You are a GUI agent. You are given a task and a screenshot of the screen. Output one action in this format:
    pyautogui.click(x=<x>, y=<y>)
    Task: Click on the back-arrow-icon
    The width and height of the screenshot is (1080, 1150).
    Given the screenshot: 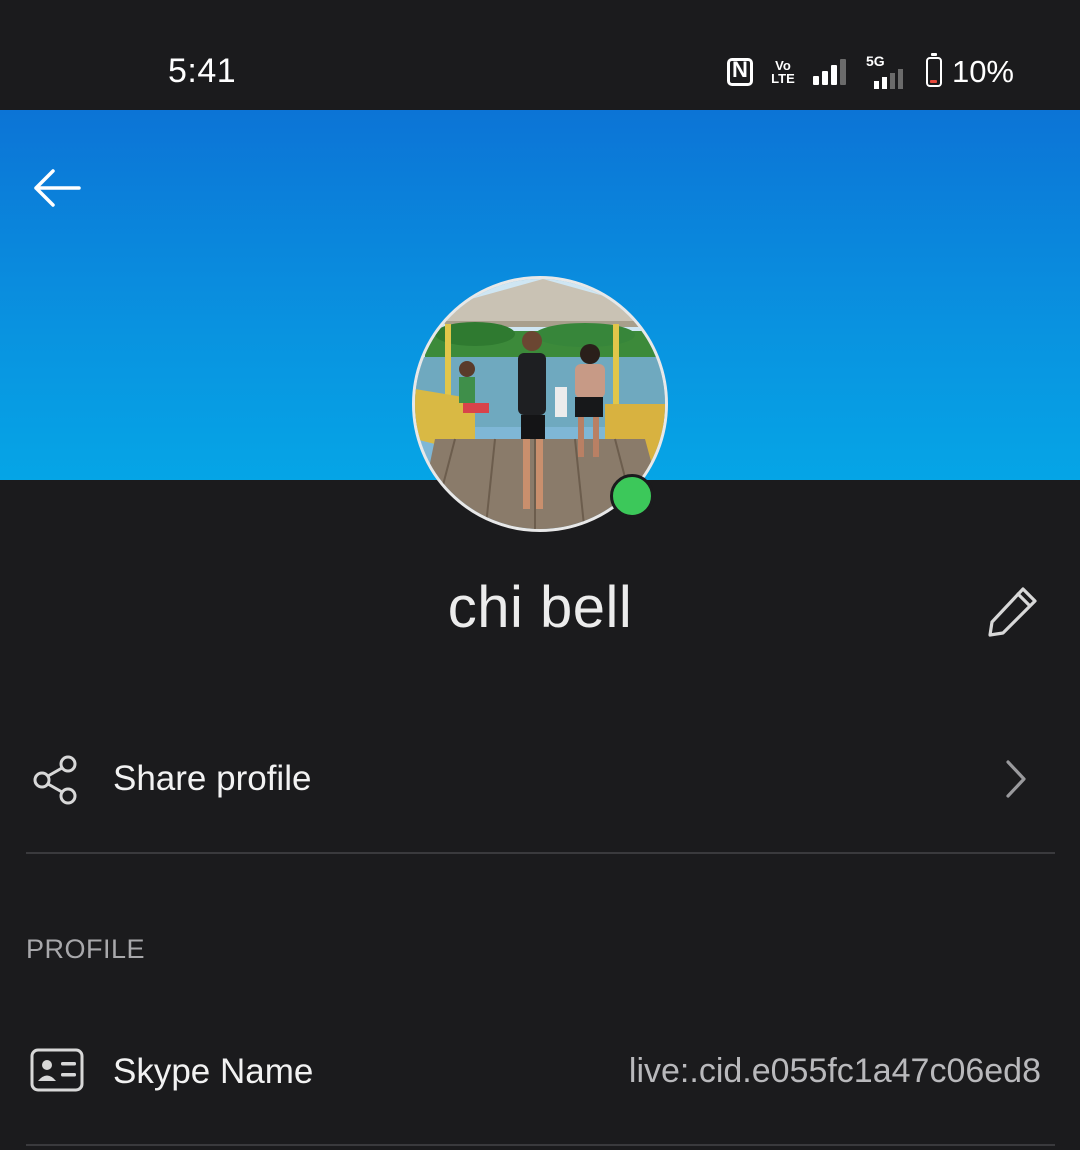 What is the action you would take?
    pyautogui.click(x=57, y=188)
    